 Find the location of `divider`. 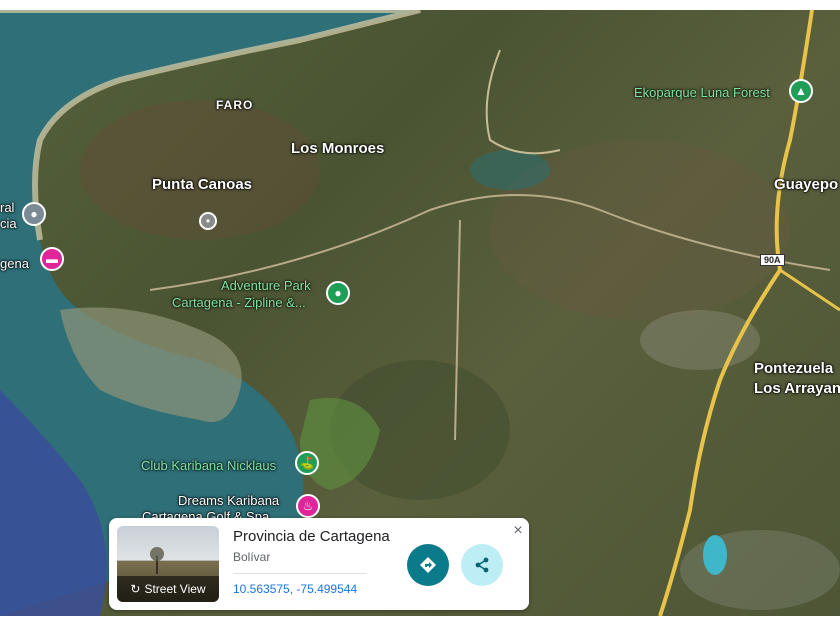

divider is located at coordinates (300, 573).